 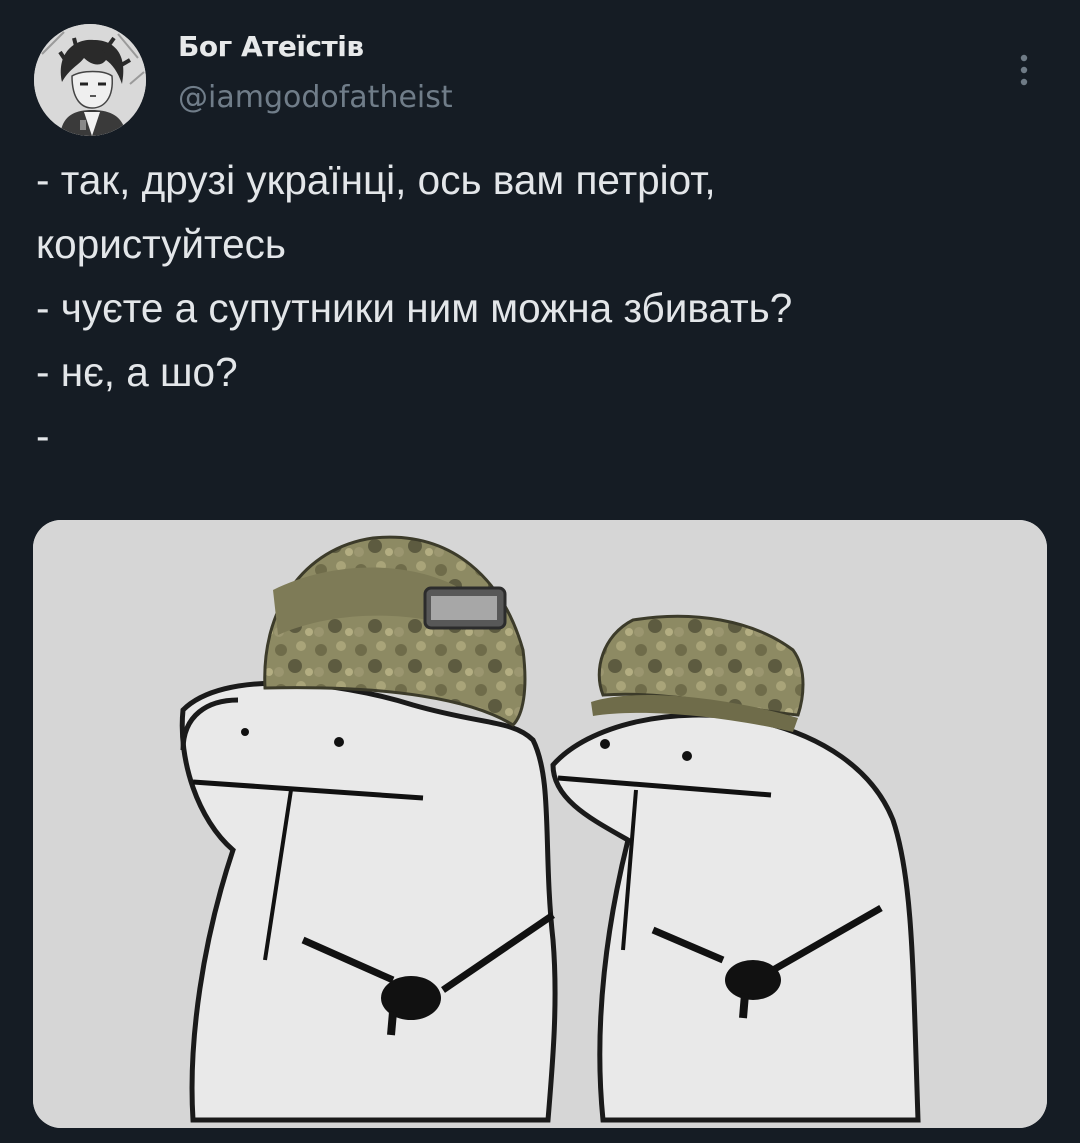 I want to click on tweet-text-line: -, so click(x=43, y=436).